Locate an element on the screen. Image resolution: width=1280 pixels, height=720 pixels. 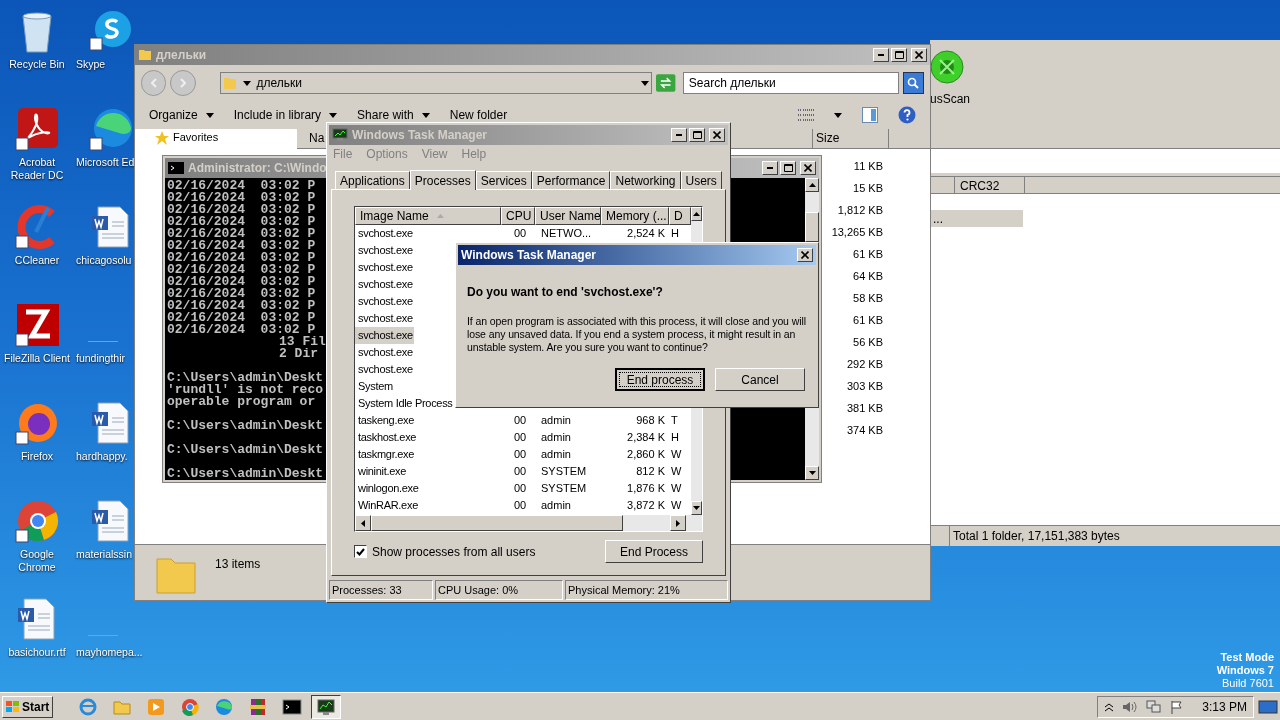
tab: Users is located at coordinates (701, 180).